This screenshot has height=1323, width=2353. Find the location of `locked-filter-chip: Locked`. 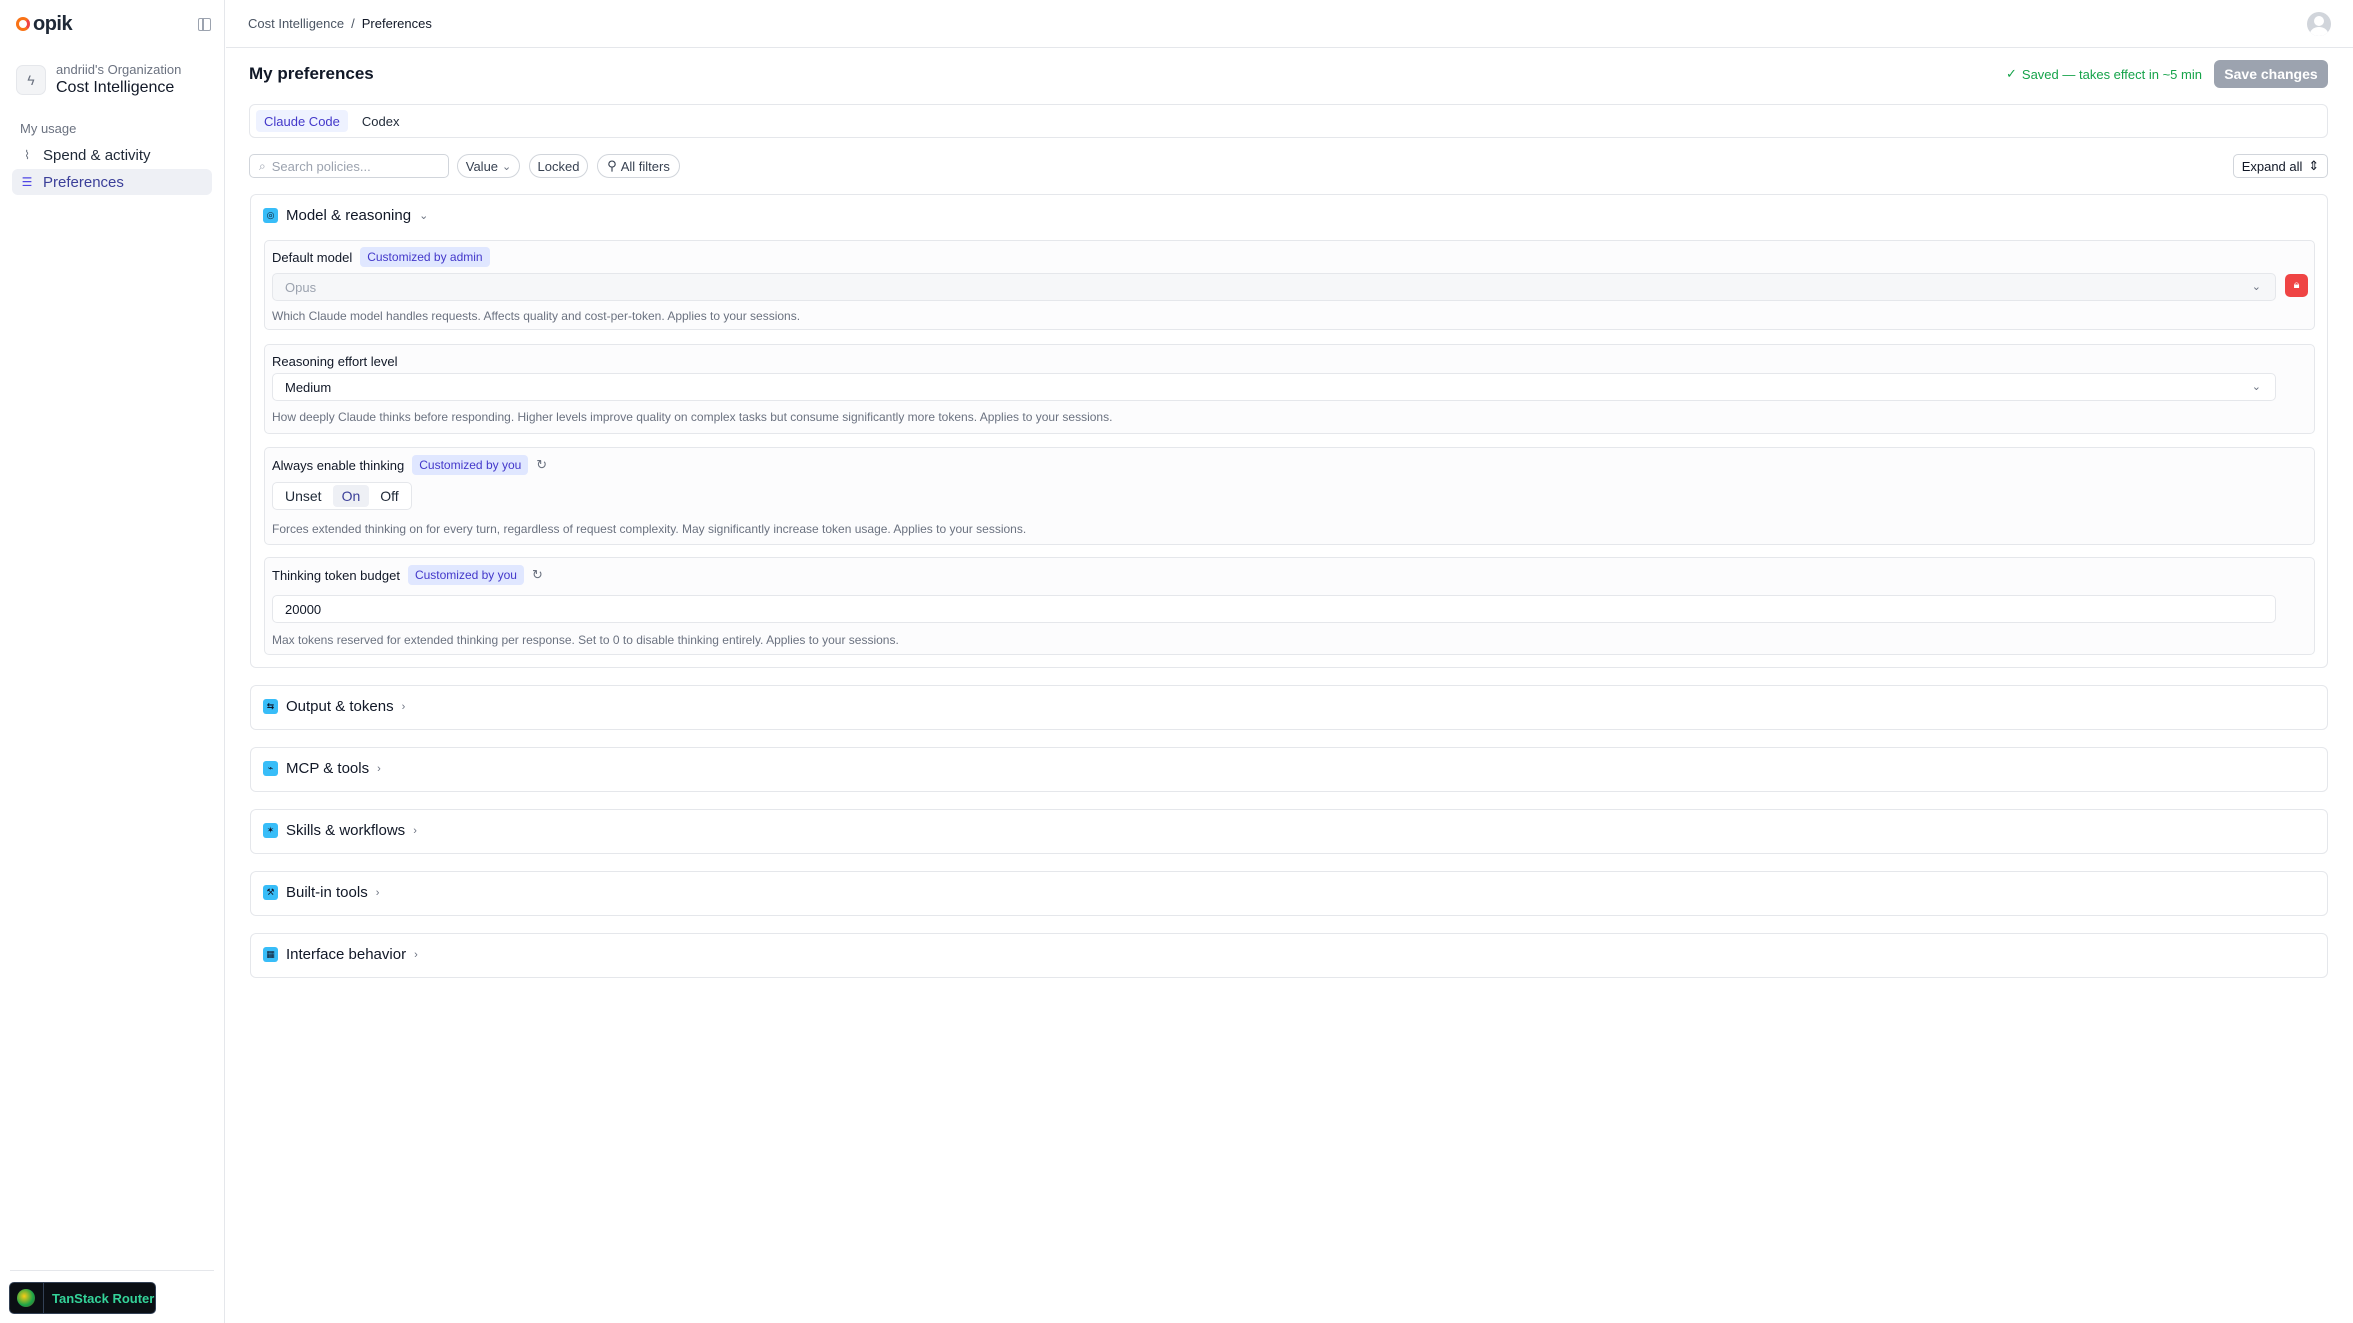

locked-filter-chip: Locked is located at coordinates (558, 166).